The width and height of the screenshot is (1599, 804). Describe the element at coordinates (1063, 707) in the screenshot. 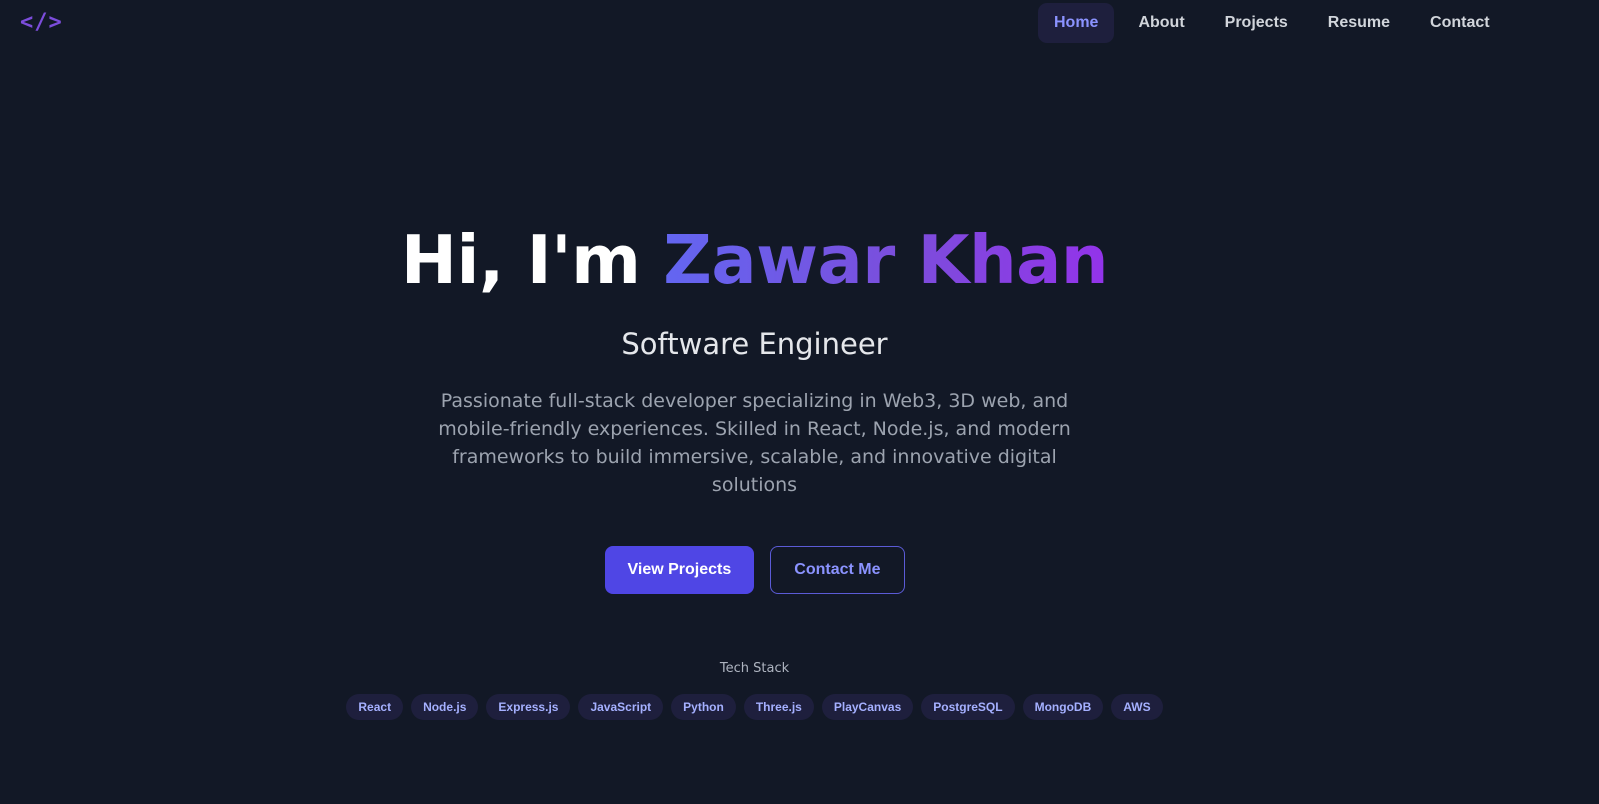

I see `tech-chip-mongodb: MongoDB` at that location.